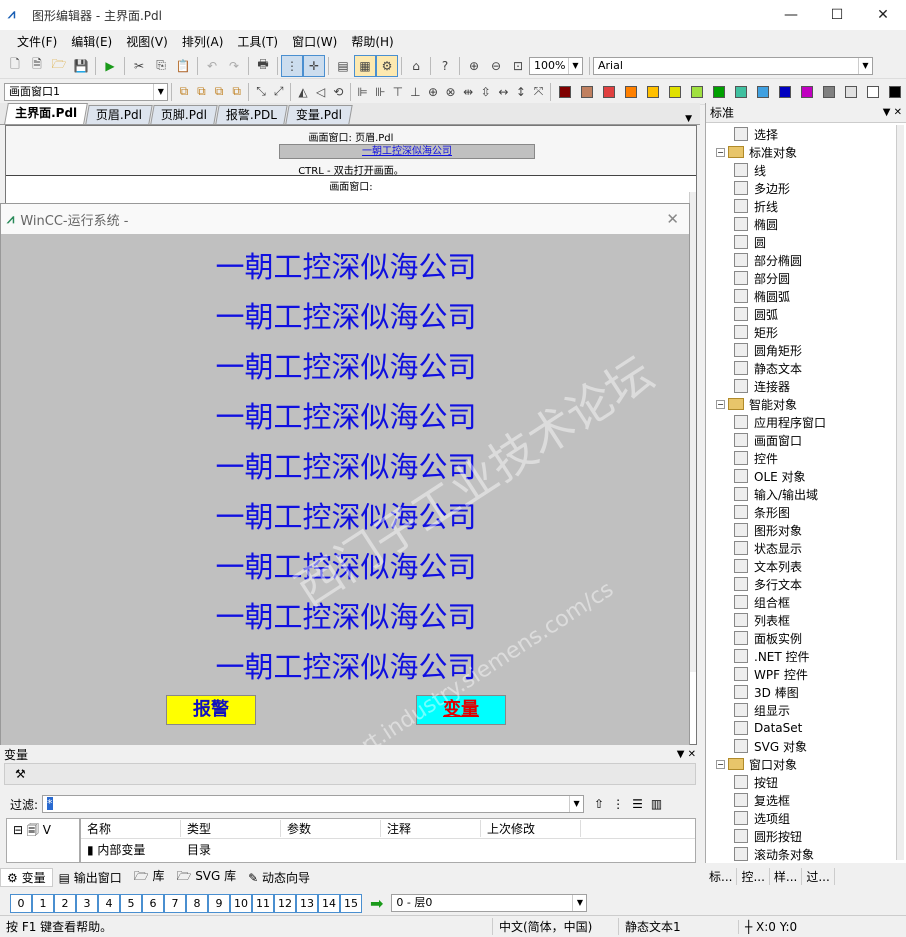  Describe the element at coordinates (801, 548) in the screenshot. I see `panel-item: 状态显示` at that location.